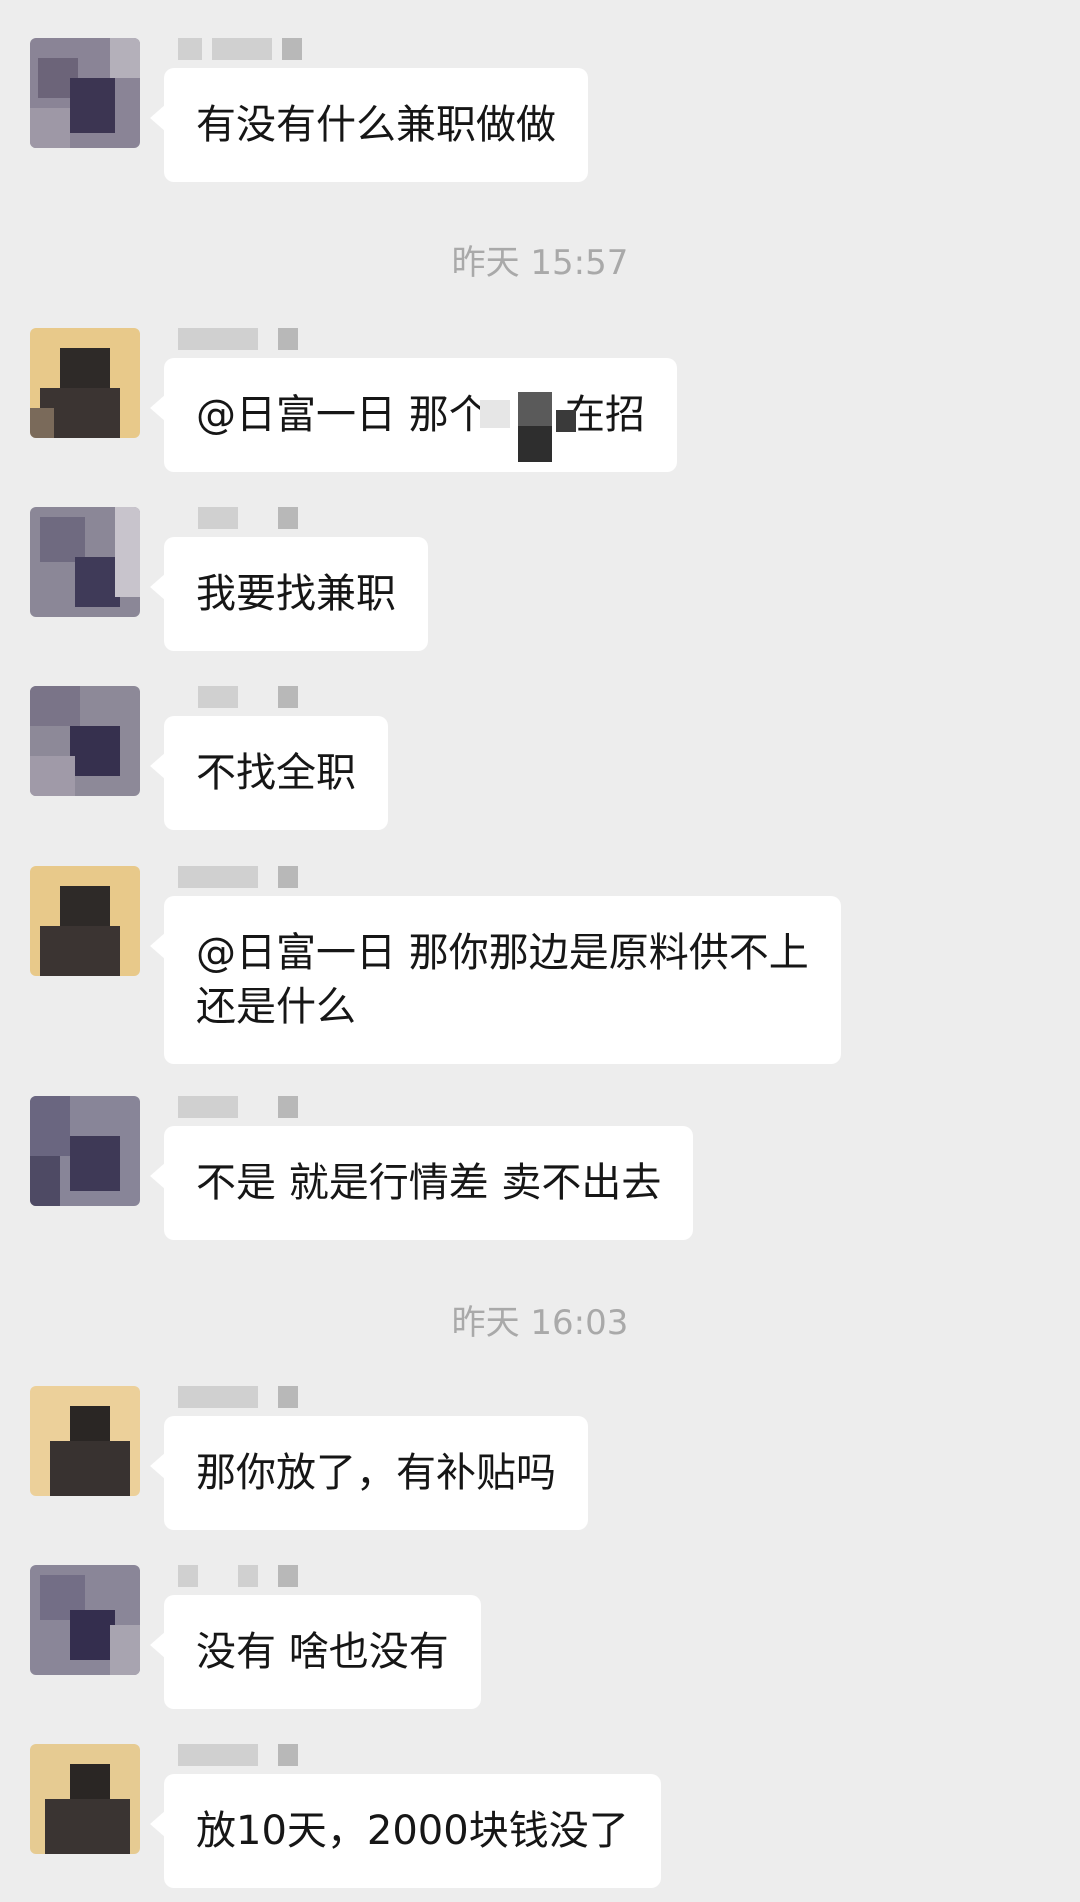 This screenshot has height=1902, width=1080. Describe the element at coordinates (421, 1183) in the screenshot. I see `message-bubble: 不是 就是行情差 卖不出去` at that location.